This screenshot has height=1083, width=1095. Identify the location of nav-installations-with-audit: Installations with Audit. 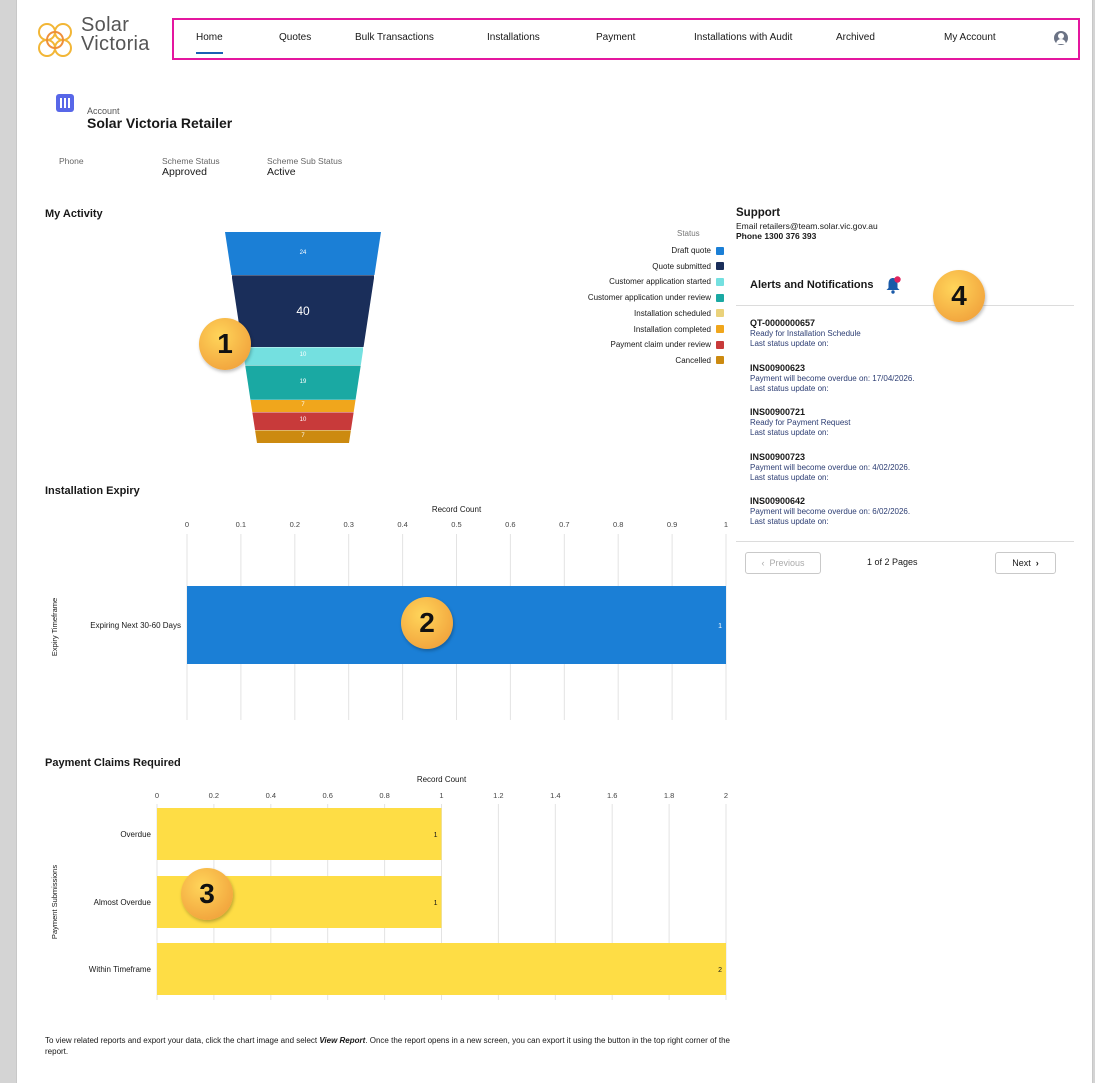
(743, 39).